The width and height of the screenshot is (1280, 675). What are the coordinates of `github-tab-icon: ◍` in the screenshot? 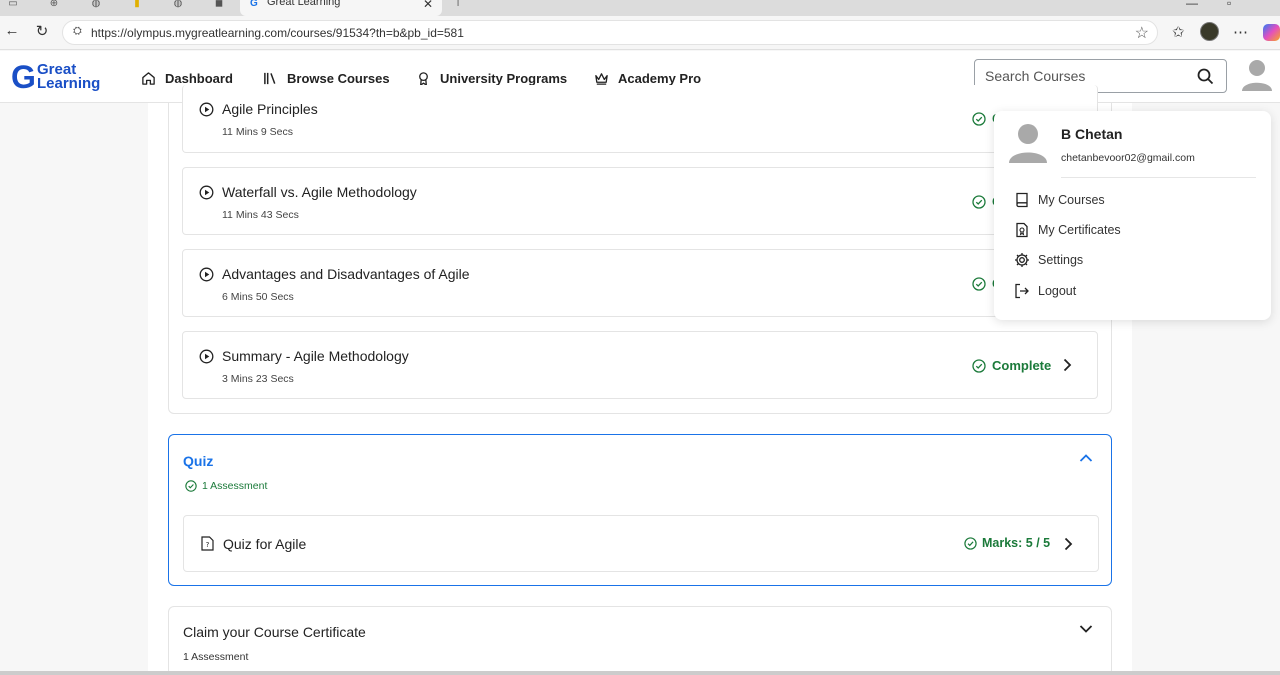 It's located at (96, 5).